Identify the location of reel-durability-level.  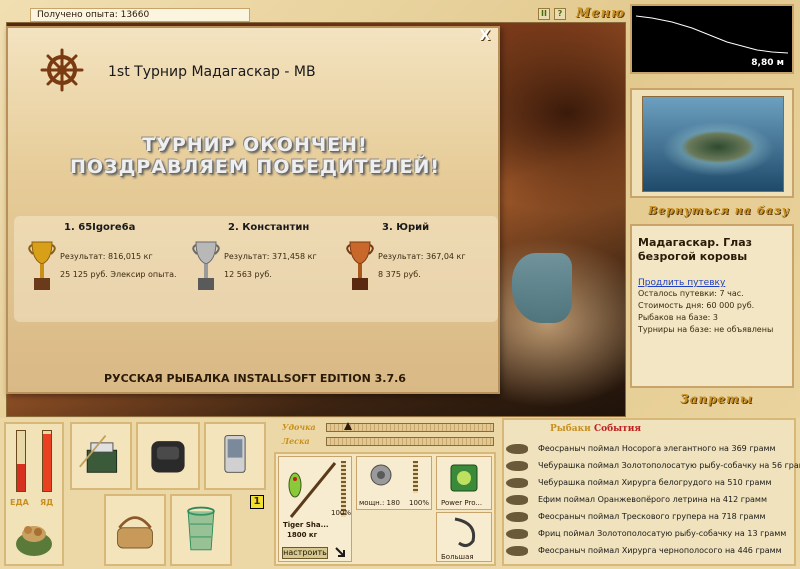
(415, 477).